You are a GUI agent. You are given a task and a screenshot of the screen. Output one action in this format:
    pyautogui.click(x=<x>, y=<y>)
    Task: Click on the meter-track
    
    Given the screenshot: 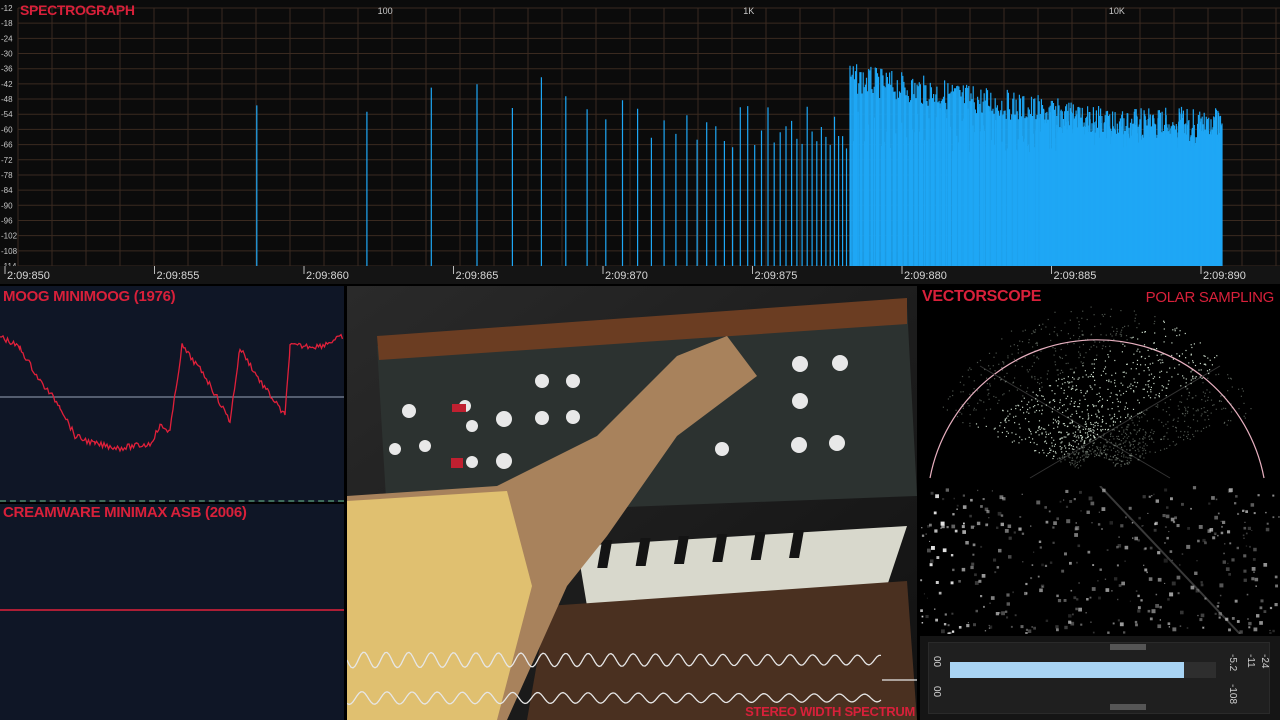 What is the action you would take?
    pyautogui.click(x=1083, y=670)
    